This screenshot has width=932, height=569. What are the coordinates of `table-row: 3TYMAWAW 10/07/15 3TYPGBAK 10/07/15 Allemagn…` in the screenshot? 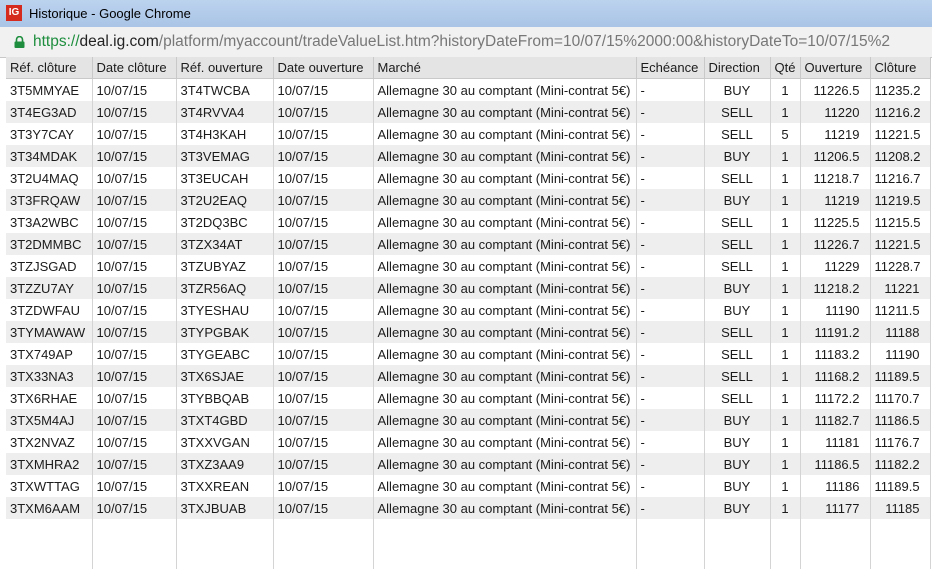 It's located at (468, 332).